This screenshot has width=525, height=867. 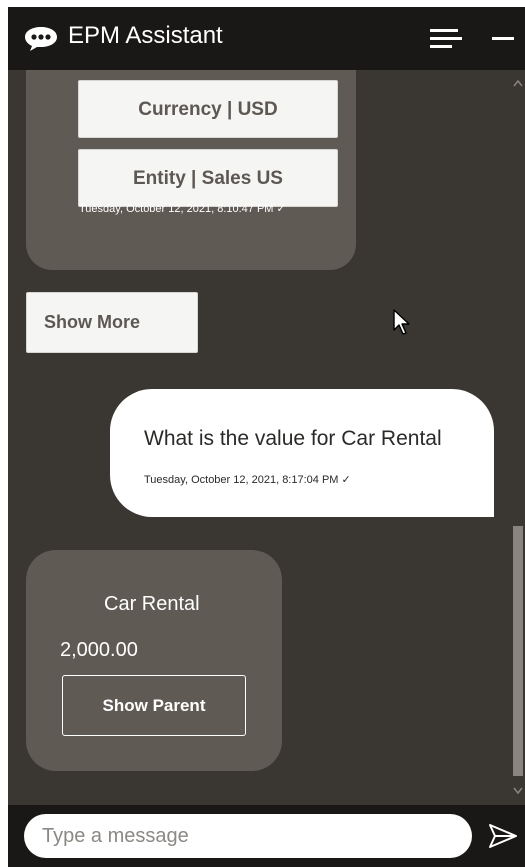 What do you see at coordinates (112, 322) in the screenshot?
I see `show-more-button: Show More` at bounding box center [112, 322].